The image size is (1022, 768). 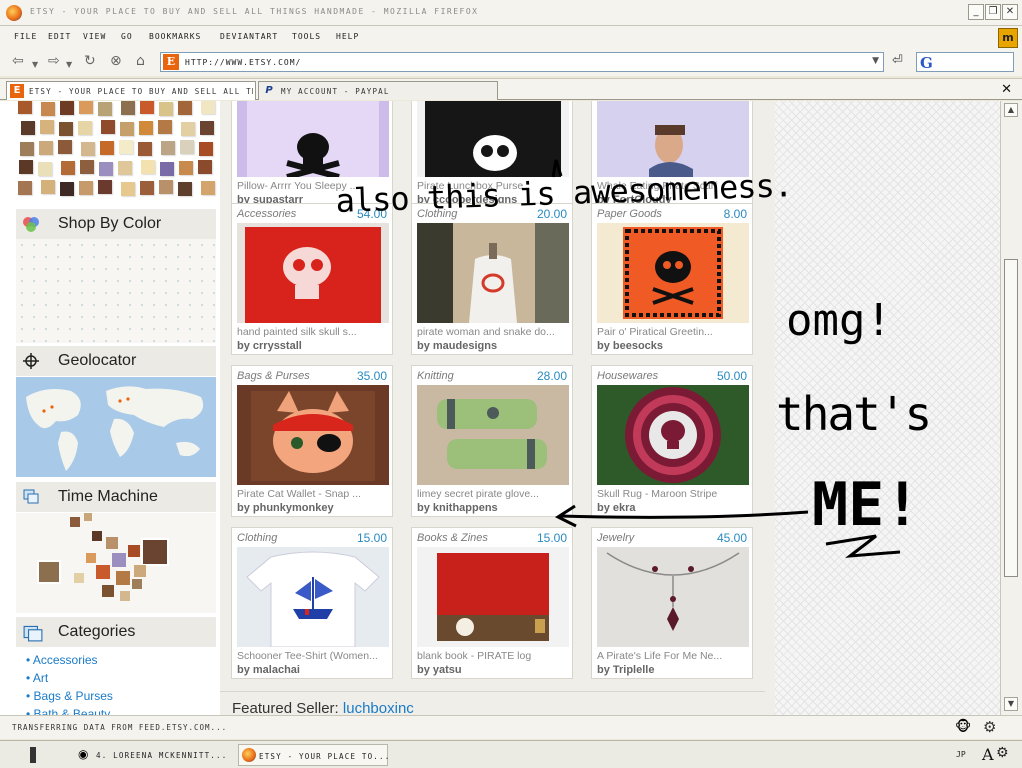 I want to click on listing-card: Whale Eating Pirate Scarf by FortCloudy, so click(x=672, y=155).